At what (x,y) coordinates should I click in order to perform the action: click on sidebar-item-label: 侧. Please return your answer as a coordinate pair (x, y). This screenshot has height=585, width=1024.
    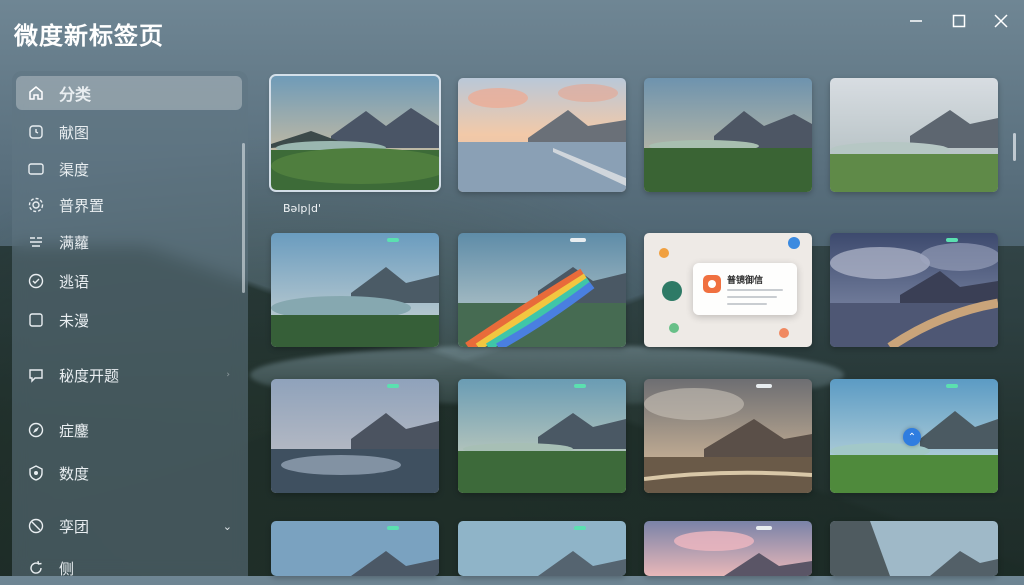
    Looking at the image, I should click on (67, 568).